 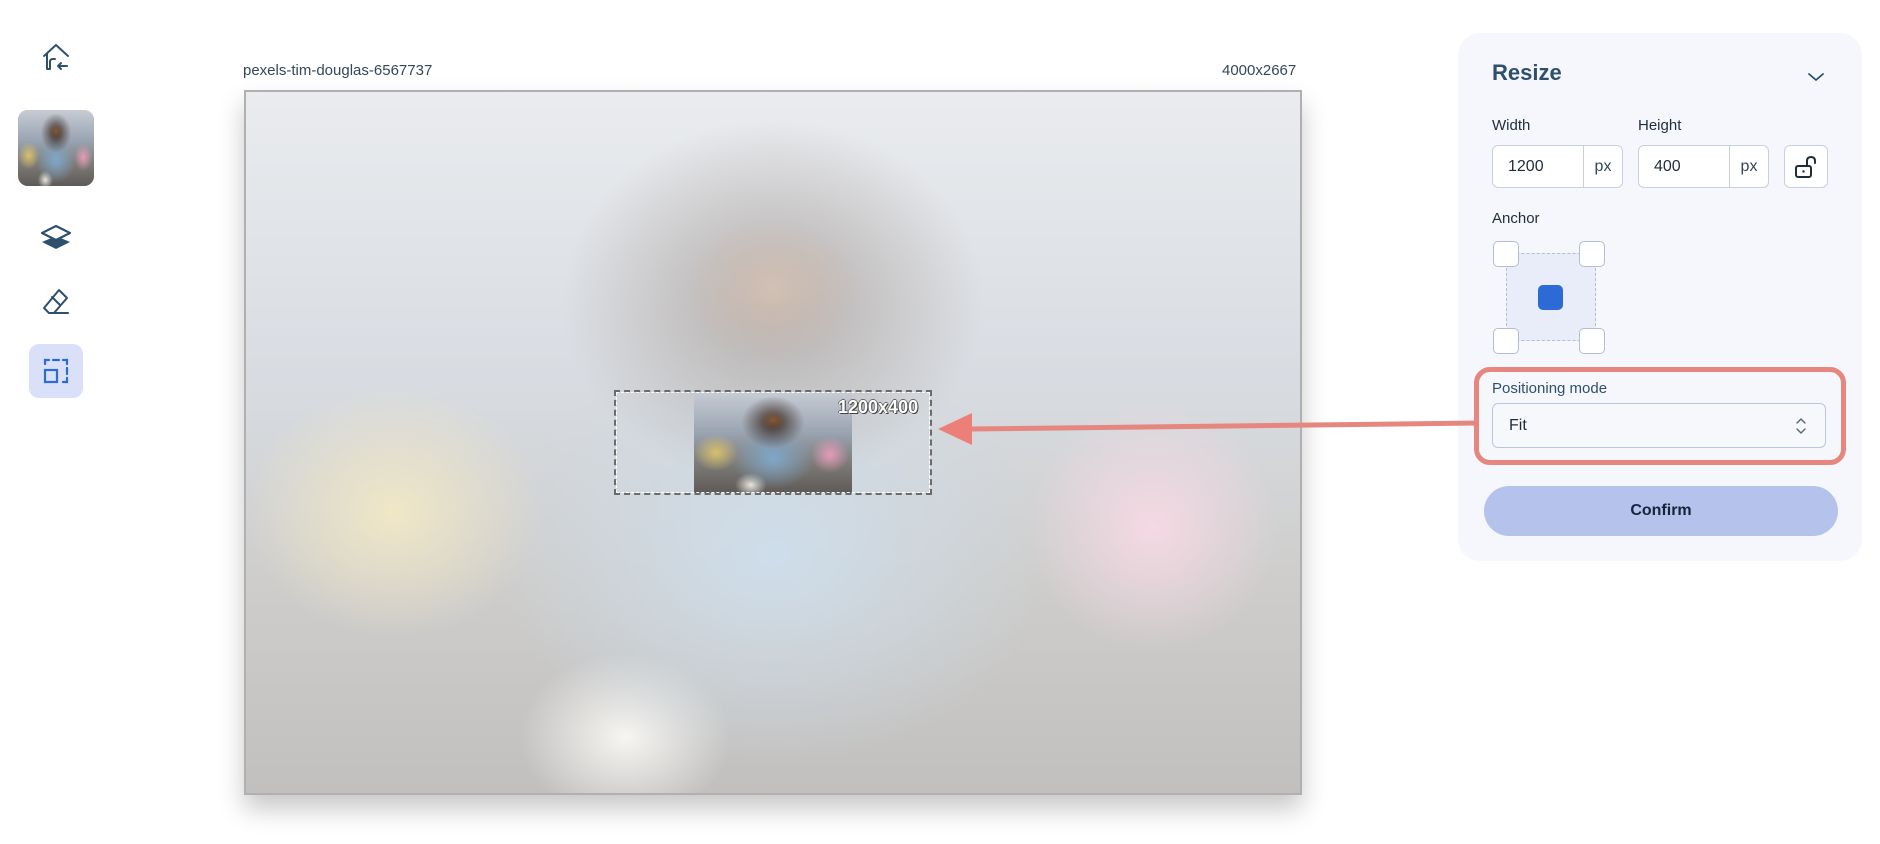 I want to click on home-button, so click(x=56, y=57).